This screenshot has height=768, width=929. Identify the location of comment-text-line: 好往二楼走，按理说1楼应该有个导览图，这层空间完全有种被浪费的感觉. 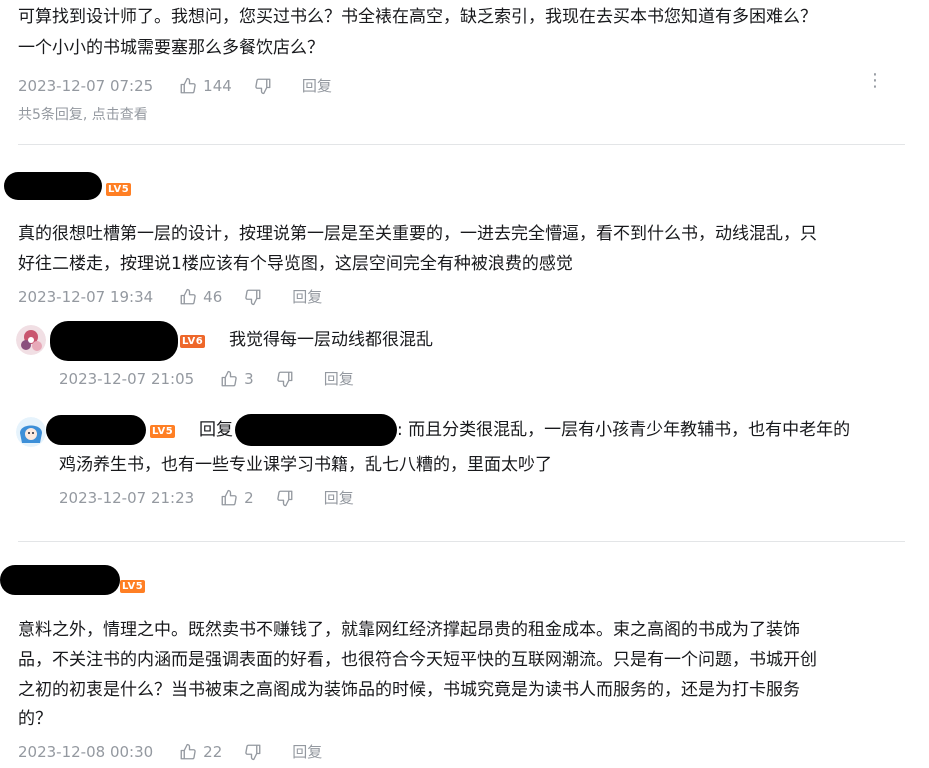
(295, 264).